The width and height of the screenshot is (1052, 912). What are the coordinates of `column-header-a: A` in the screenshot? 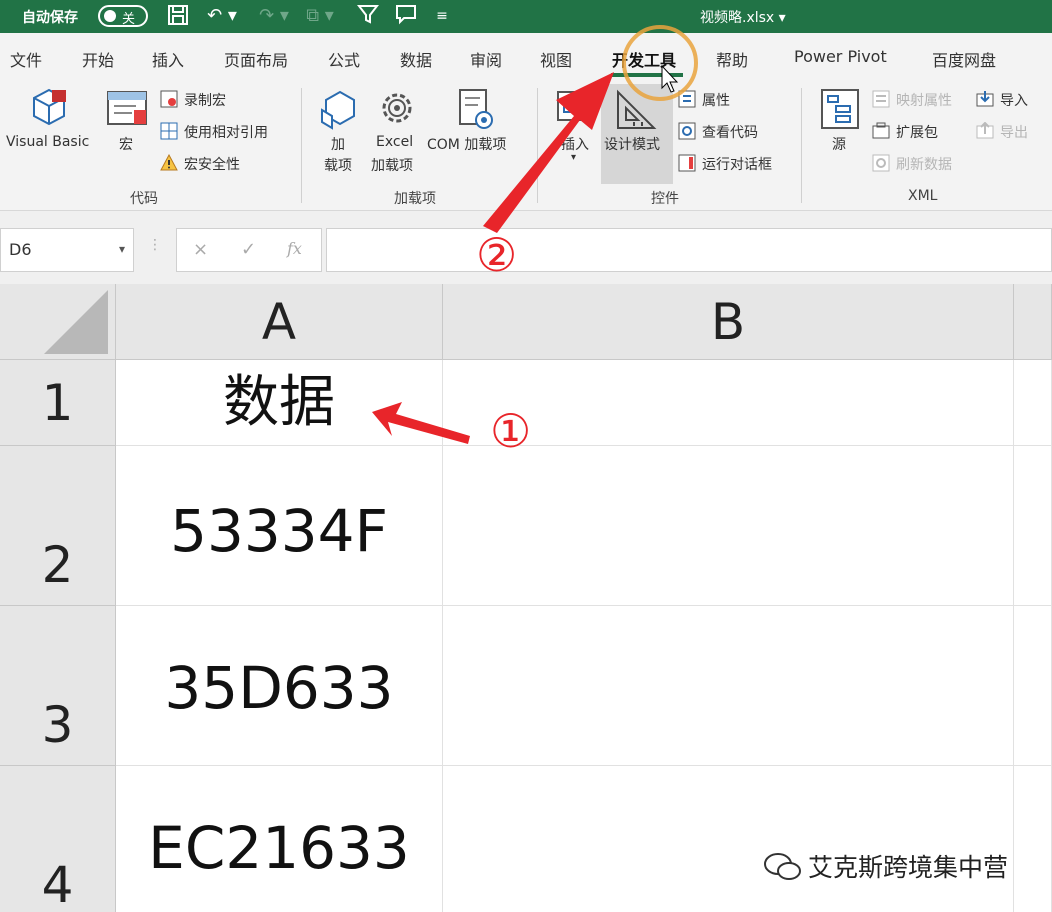 It's located at (279, 322).